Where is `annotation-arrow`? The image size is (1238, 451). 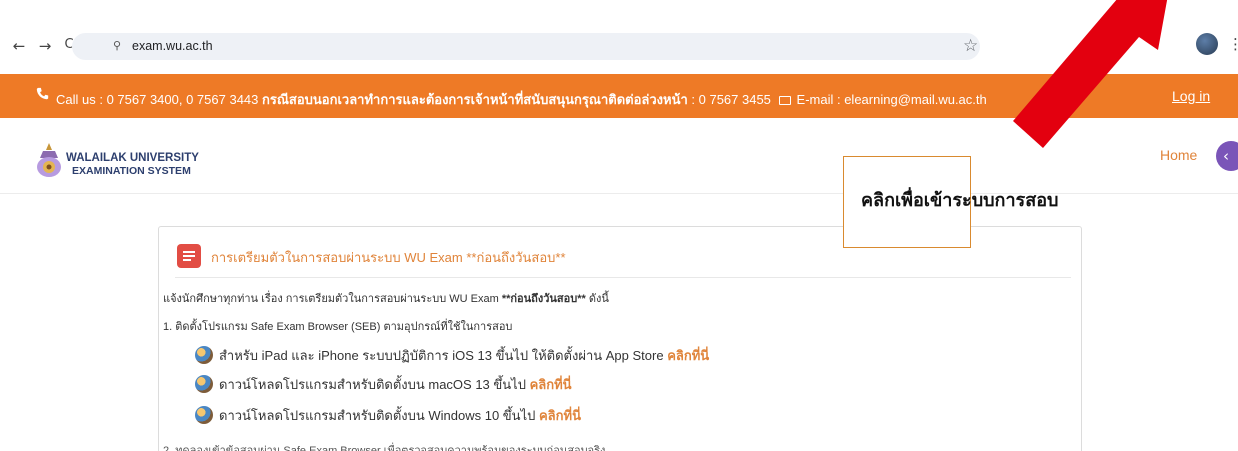 annotation-arrow is located at coordinates (1090, 74).